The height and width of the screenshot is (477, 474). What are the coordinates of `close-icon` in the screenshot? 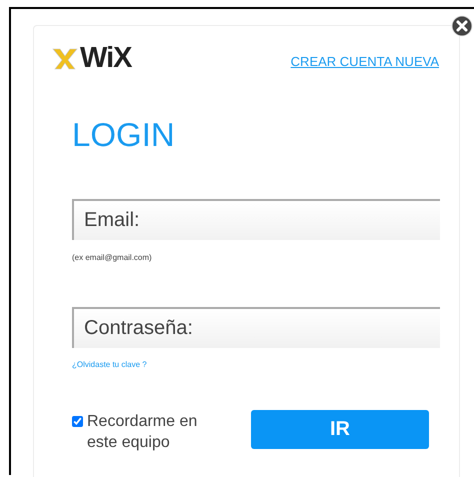 It's located at (462, 26).